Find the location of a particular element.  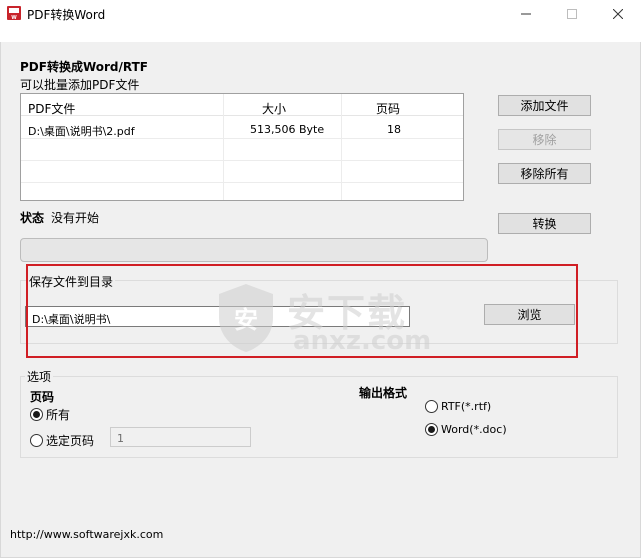

minimize-icon is located at coordinates (526, 14).